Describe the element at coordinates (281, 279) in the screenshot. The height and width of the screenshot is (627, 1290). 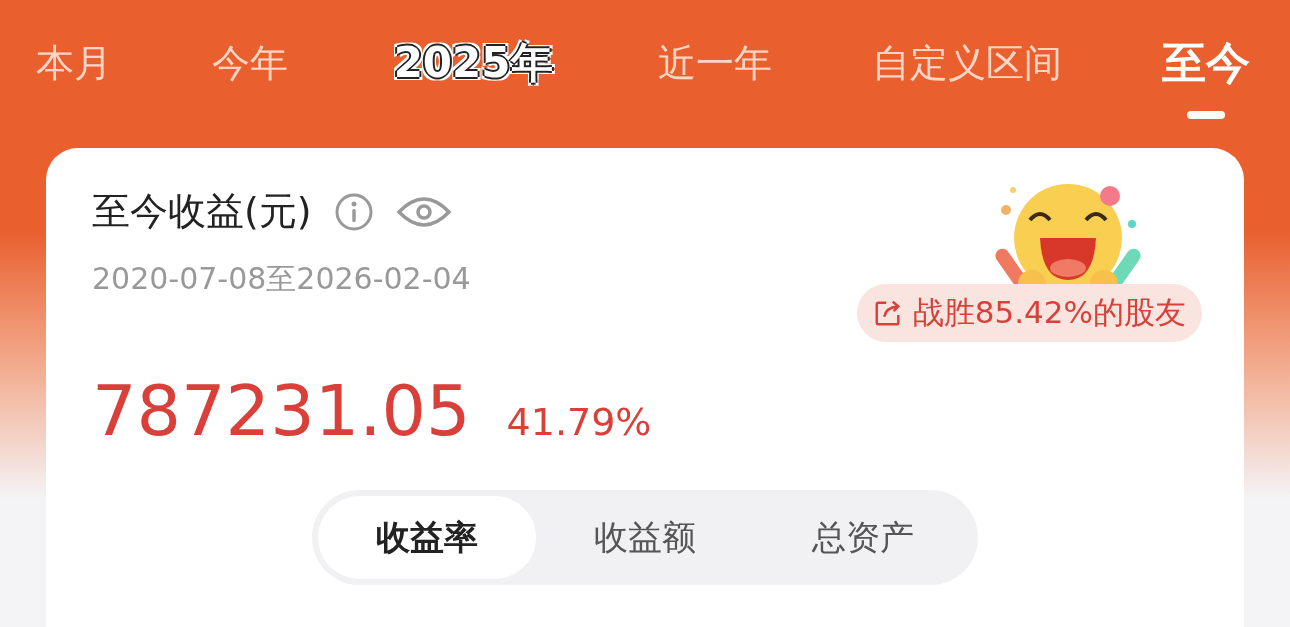
I see `date-range: 2020-07-08至2026-02-04` at that location.